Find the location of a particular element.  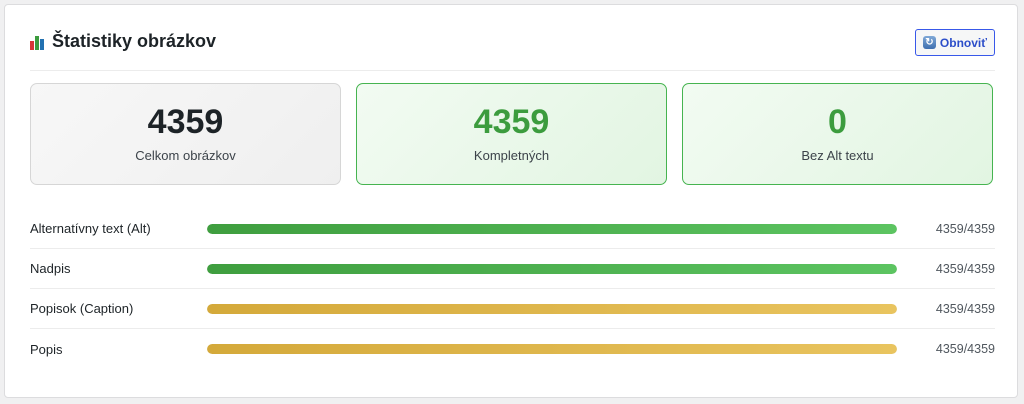

progress-row-title: Nadpis 4359/4359 is located at coordinates (512, 269).